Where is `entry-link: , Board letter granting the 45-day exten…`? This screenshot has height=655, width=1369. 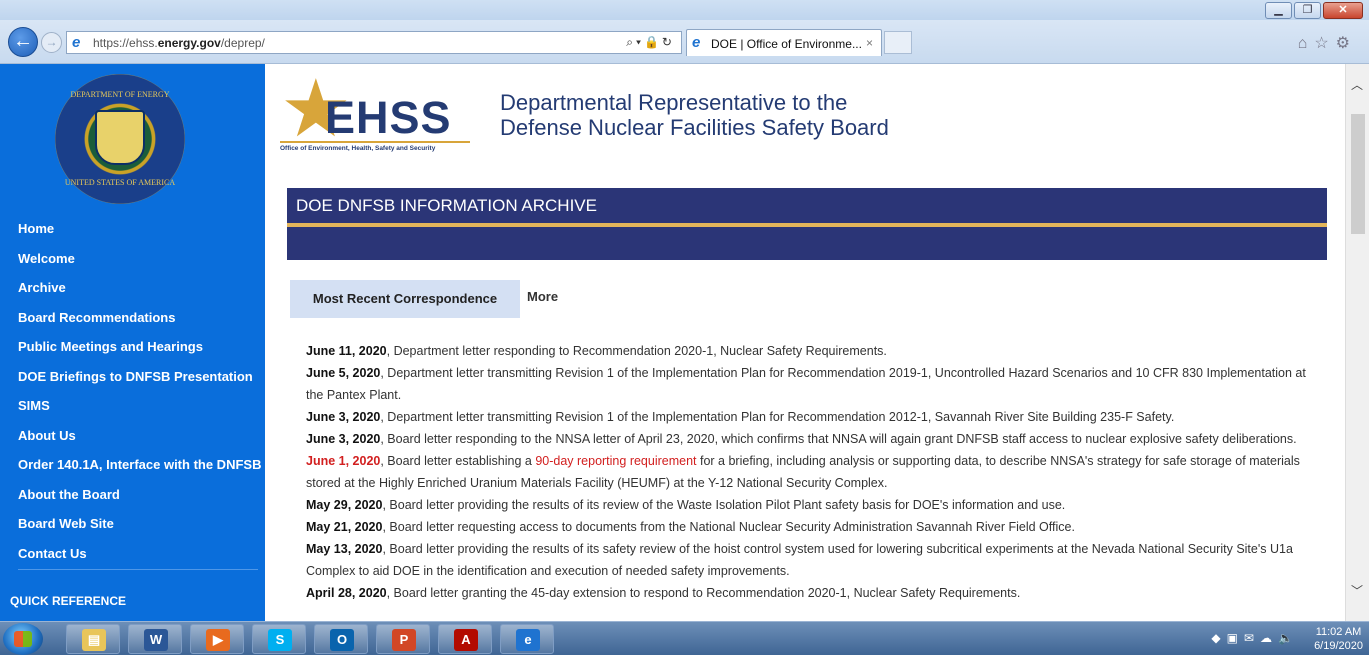 entry-link: , Board letter granting the 45-day exten… is located at coordinates (704, 593).